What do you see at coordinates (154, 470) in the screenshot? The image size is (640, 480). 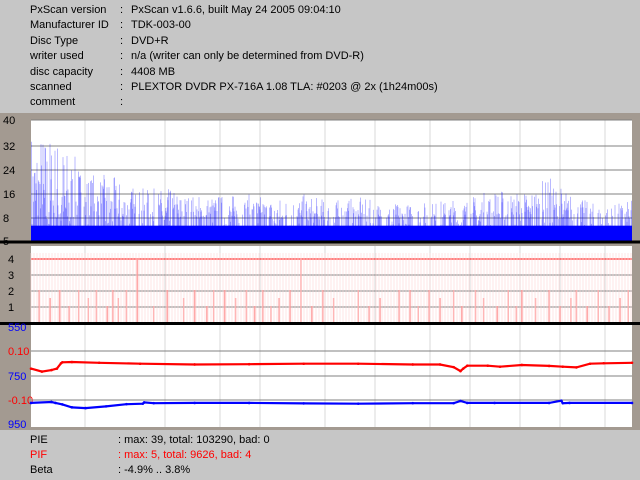 I see `summary-value: : -4.9% .. 3.8%` at bounding box center [154, 470].